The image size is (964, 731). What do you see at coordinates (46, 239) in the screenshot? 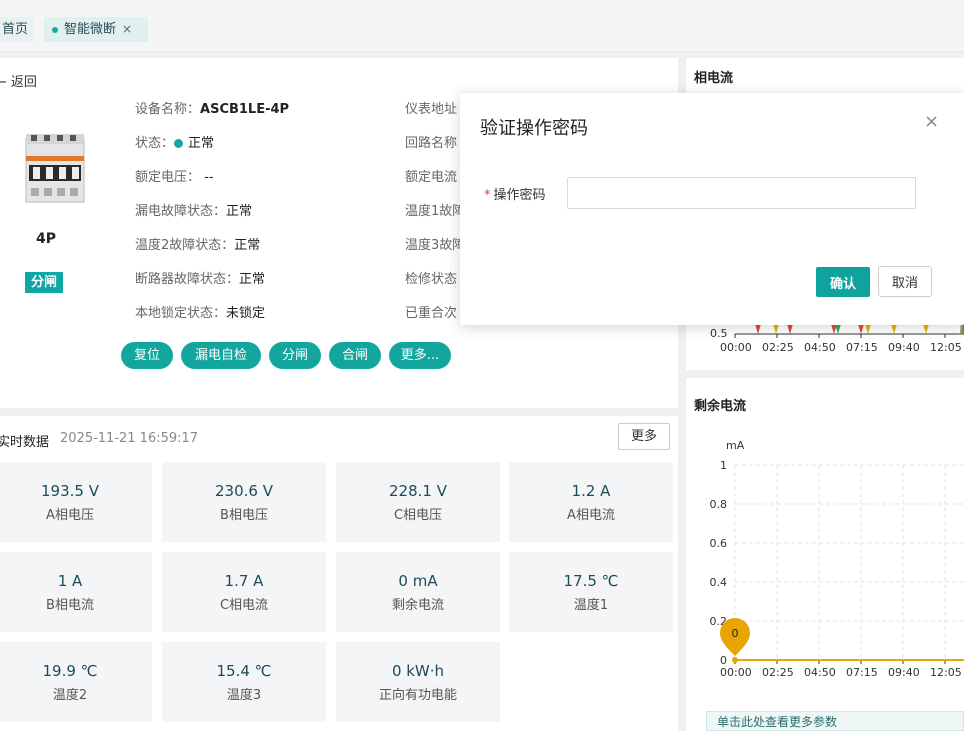
I see `device-model-label: 4P` at bounding box center [46, 239].